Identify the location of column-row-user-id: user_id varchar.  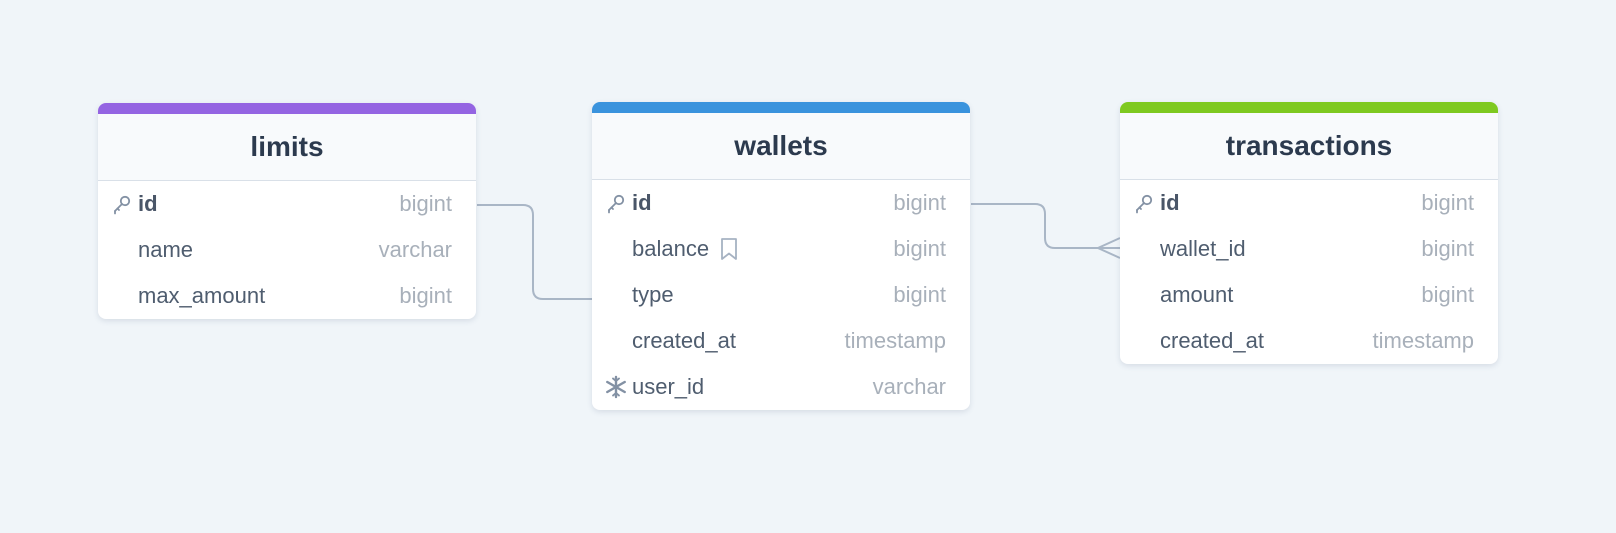
(781, 387).